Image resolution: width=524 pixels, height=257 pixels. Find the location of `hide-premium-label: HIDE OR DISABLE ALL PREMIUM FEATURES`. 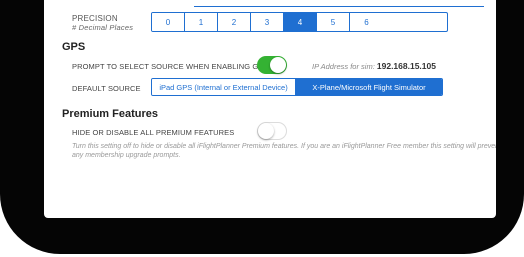

hide-premium-label: HIDE OR DISABLE ALL PREMIUM FEATURES is located at coordinates (153, 132).